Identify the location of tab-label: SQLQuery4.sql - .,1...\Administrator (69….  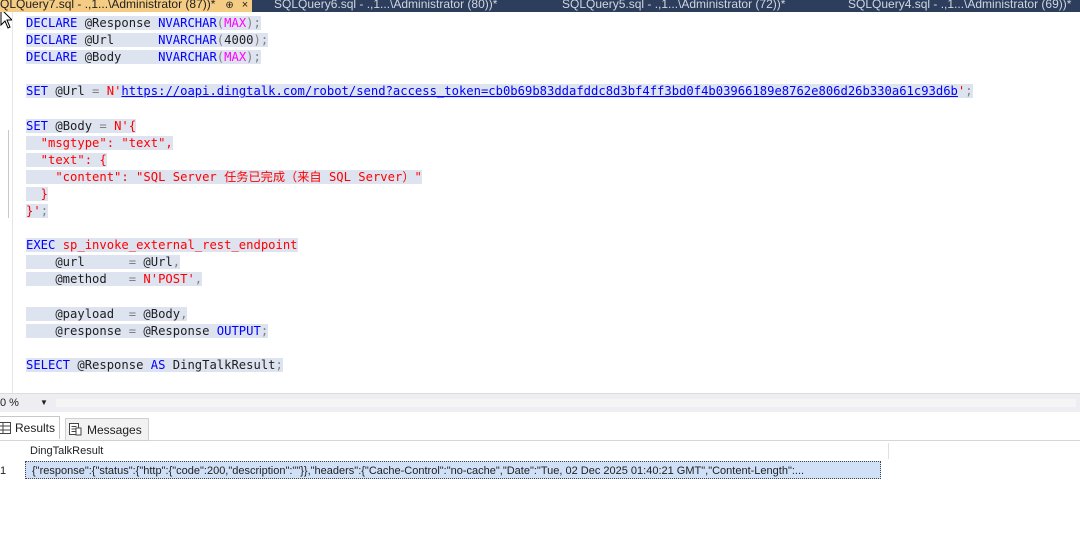
(960, 5).